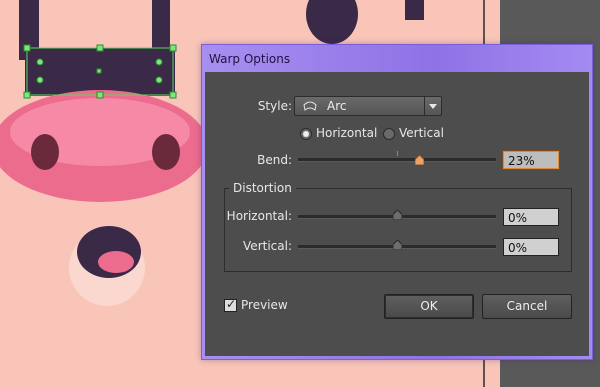 Image resolution: width=600 pixels, height=387 pixels. What do you see at coordinates (398, 230) in the screenshot?
I see `distortion-group` at bounding box center [398, 230].